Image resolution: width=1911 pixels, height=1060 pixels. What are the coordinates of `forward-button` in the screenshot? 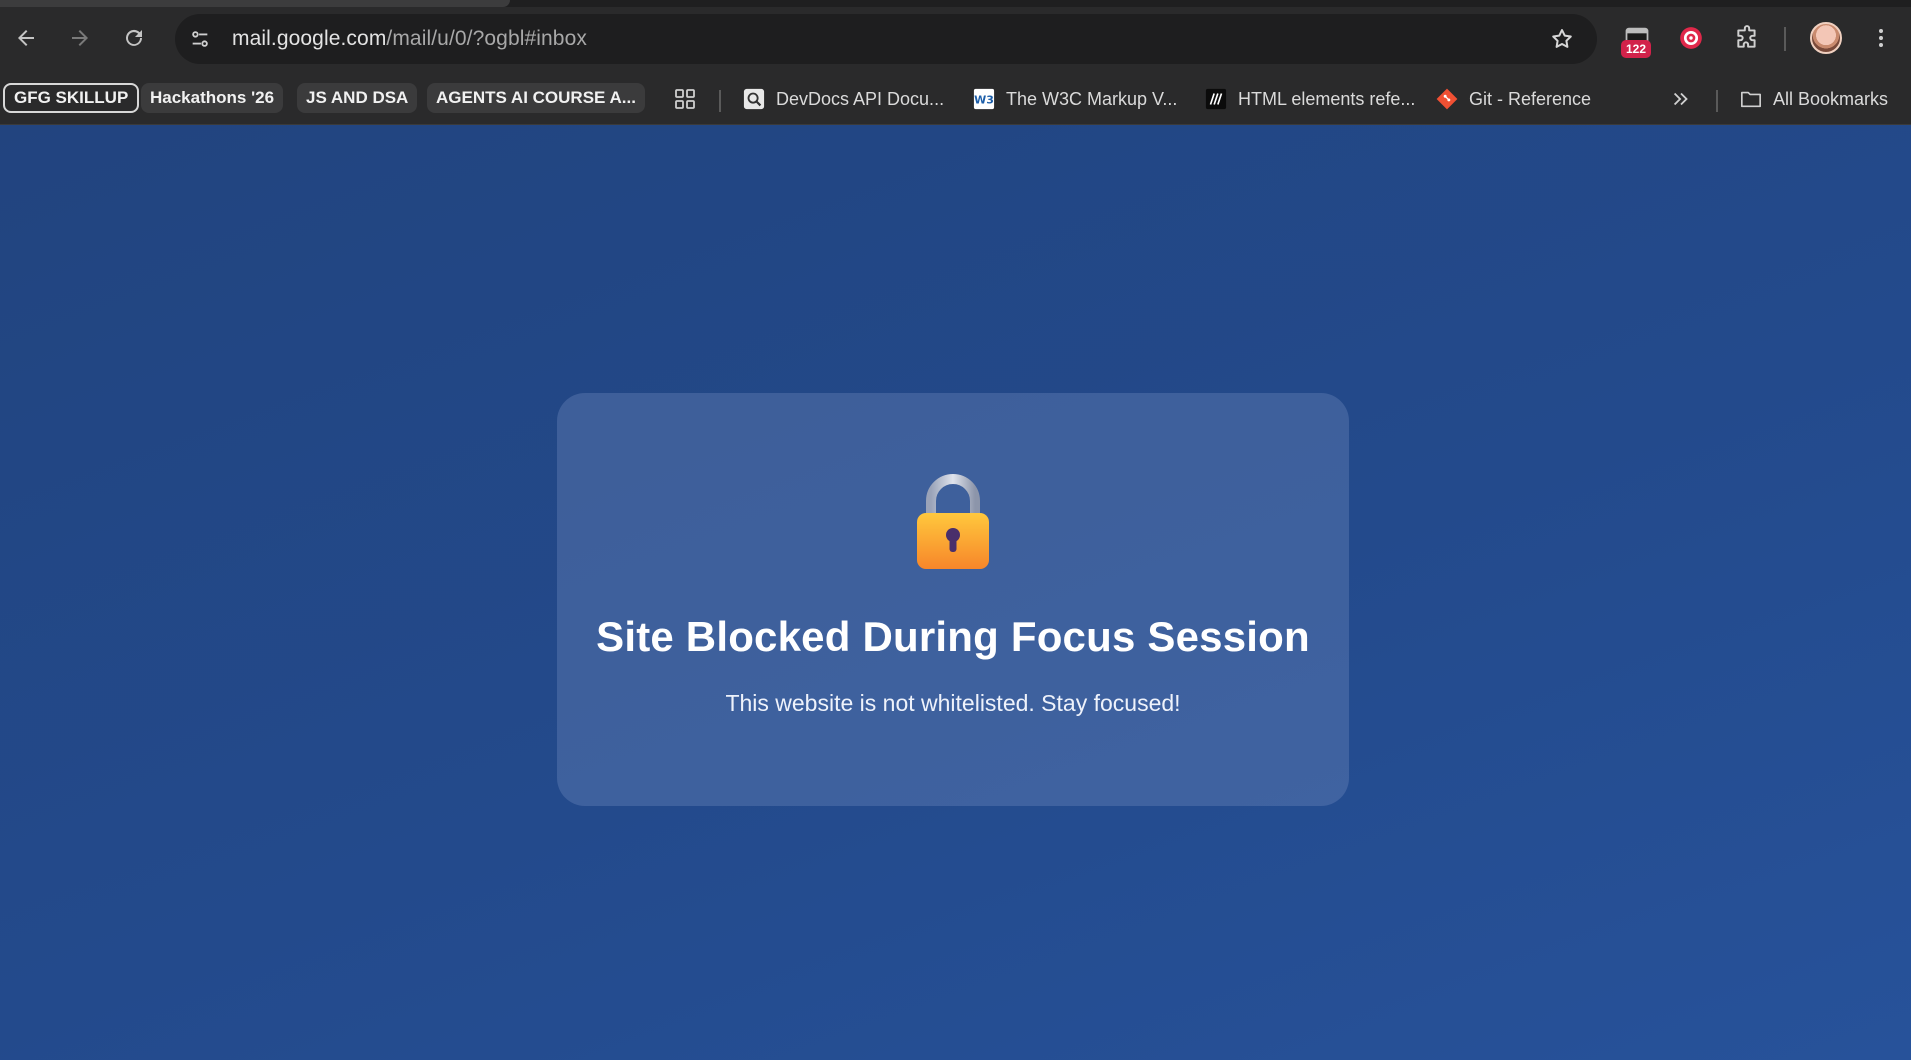 It's located at (80, 38).